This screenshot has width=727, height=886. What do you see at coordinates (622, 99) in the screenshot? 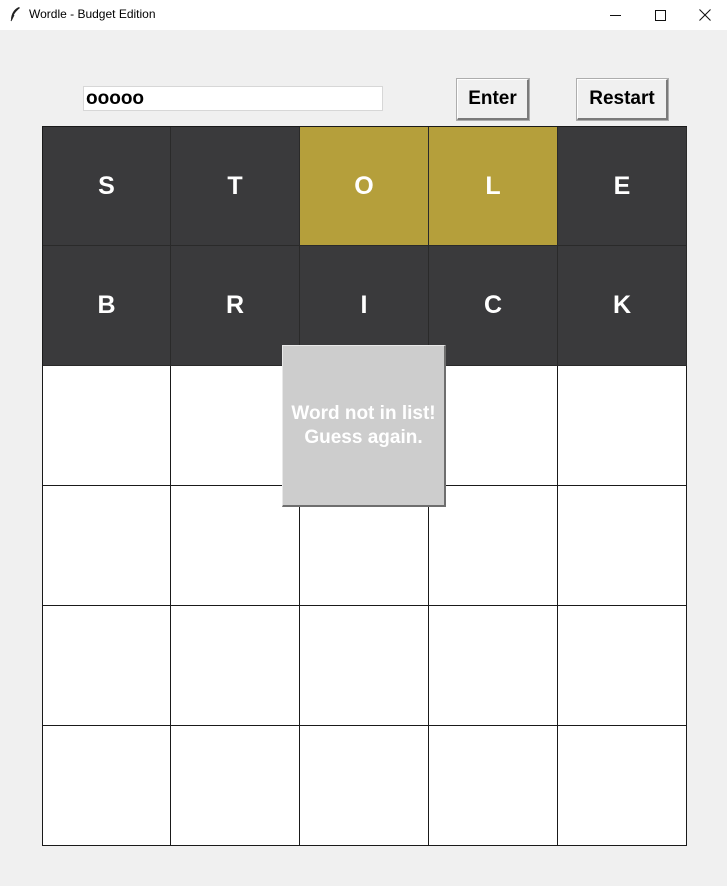
I see `restart-button: Restart` at bounding box center [622, 99].